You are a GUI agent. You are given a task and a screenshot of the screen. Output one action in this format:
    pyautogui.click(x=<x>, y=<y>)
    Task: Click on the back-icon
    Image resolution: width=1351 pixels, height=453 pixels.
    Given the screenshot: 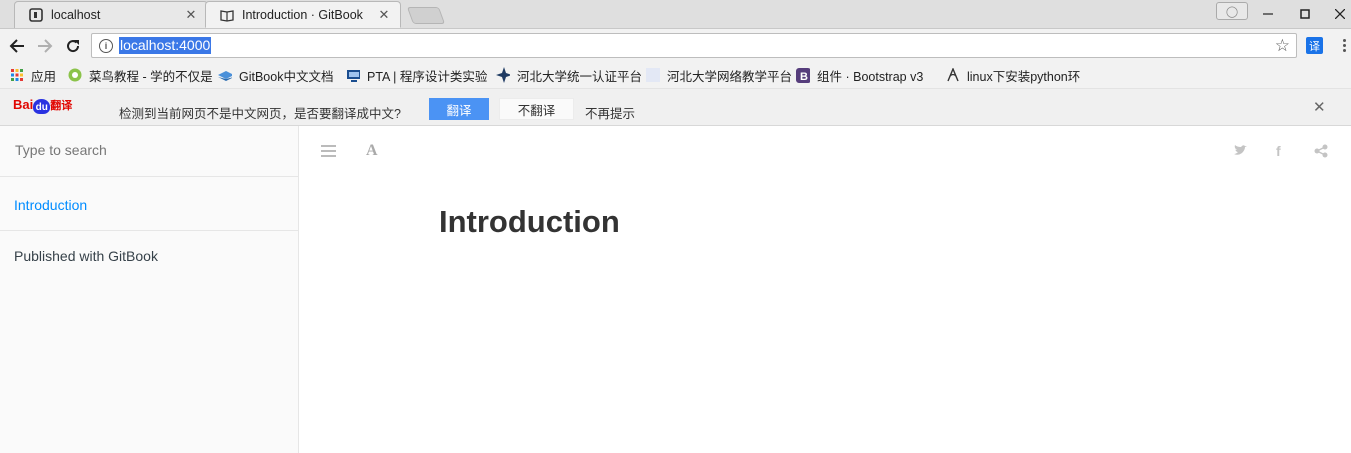 What is the action you would take?
    pyautogui.click(x=17, y=46)
    